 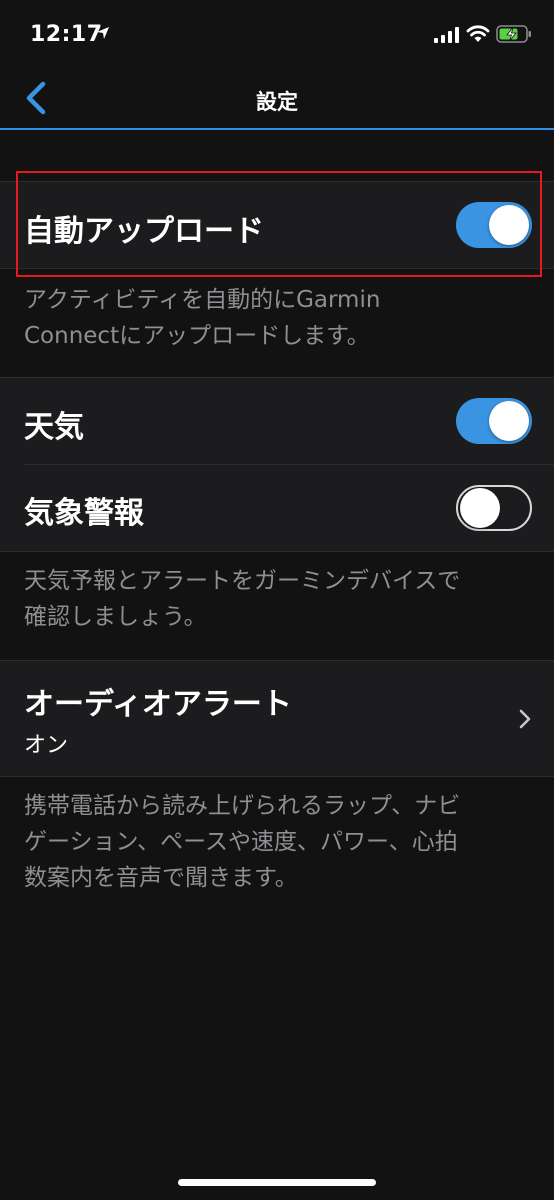 I want to click on audio-alerts-row: オーディオアラート オン, so click(x=277, y=718).